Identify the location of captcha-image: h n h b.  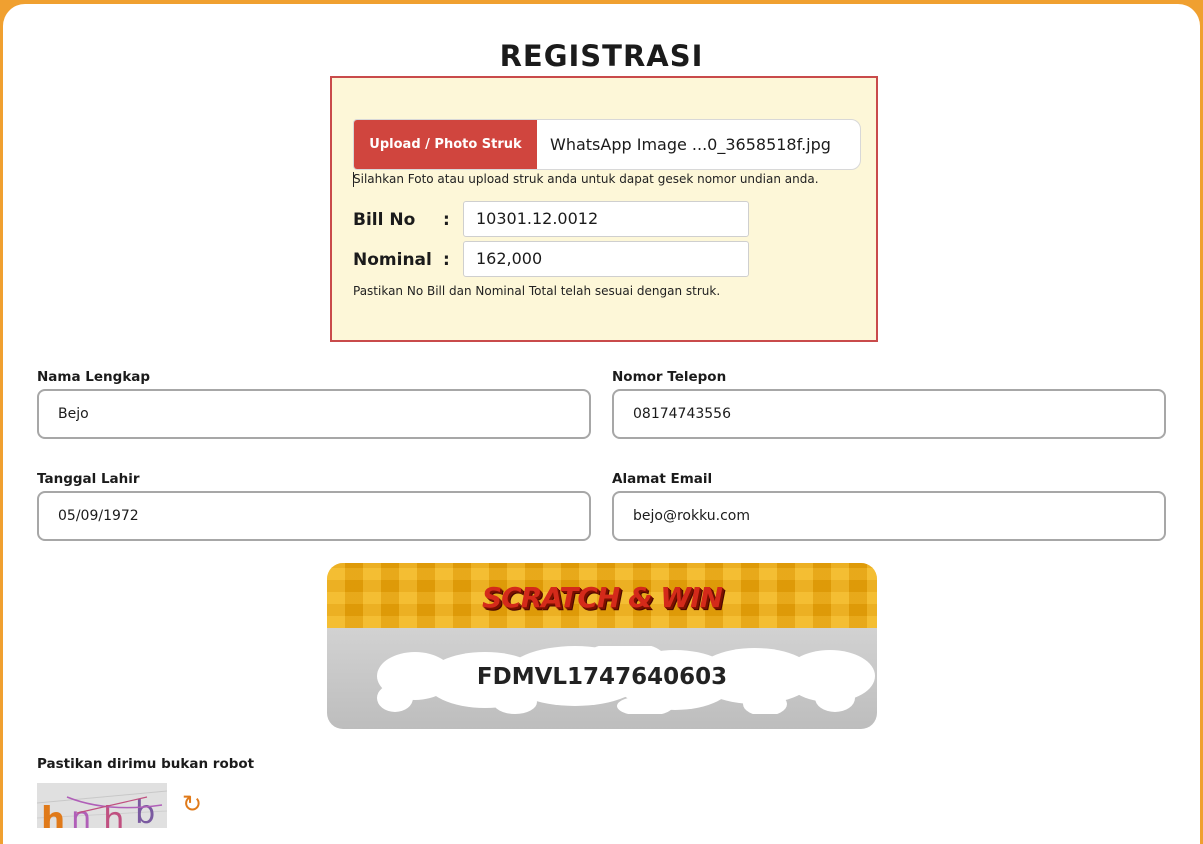
(102, 805).